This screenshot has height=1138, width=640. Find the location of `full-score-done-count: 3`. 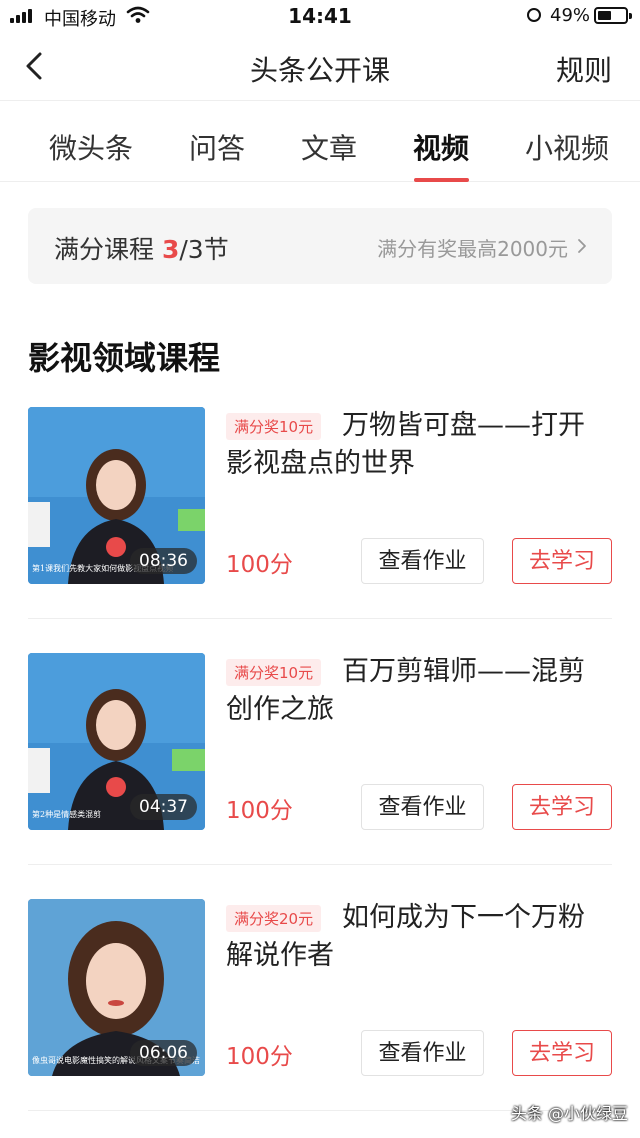

full-score-done-count: 3 is located at coordinates (170, 249).